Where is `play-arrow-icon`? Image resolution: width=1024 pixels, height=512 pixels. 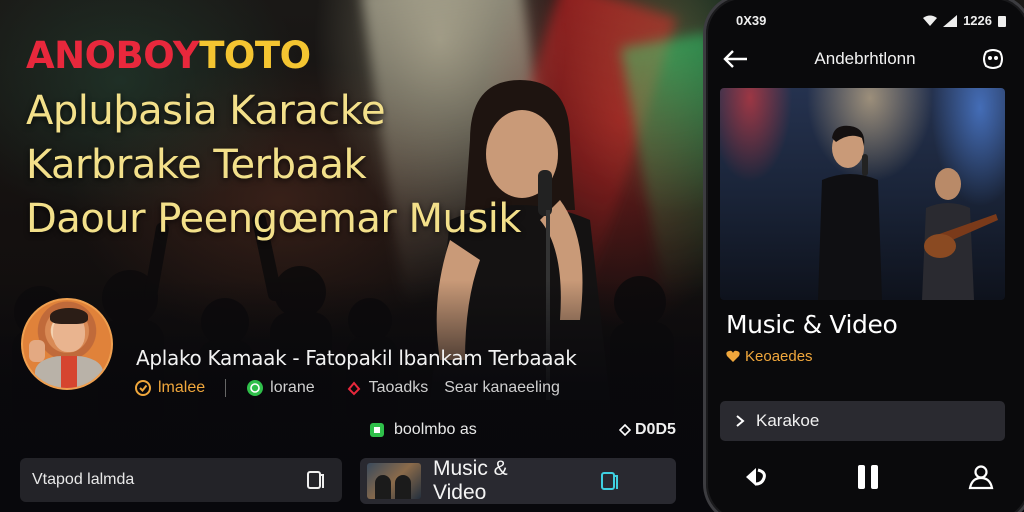 play-arrow-icon is located at coordinates (354, 388).